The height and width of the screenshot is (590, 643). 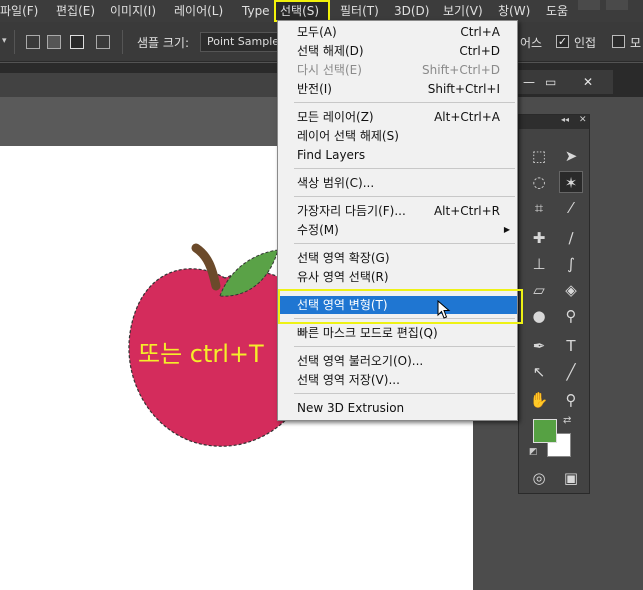 What do you see at coordinates (75, 11) in the screenshot?
I see `menu-edit: 편집(E)` at bounding box center [75, 11].